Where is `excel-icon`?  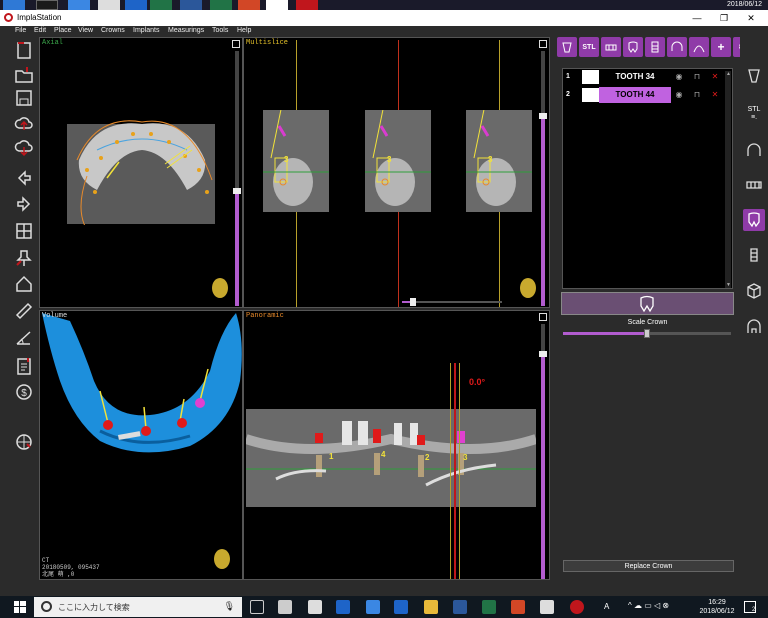 excel-icon is located at coordinates (489, 607).